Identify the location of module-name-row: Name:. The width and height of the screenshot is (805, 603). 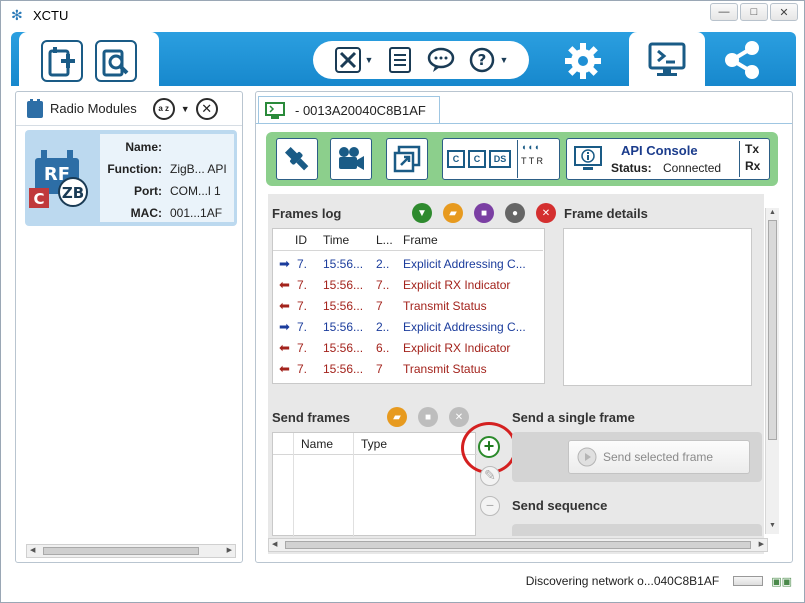
(143, 147).